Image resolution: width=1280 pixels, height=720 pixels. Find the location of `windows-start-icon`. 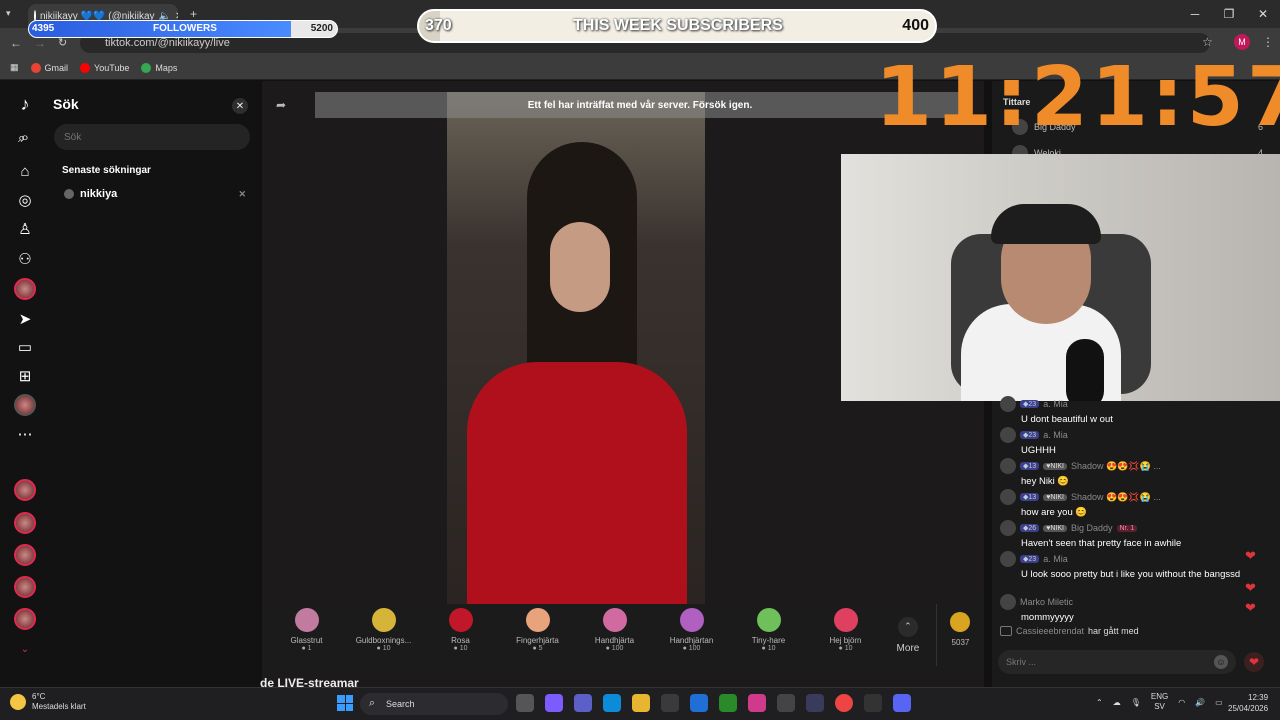

windows-start-icon is located at coordinates (345, 703).